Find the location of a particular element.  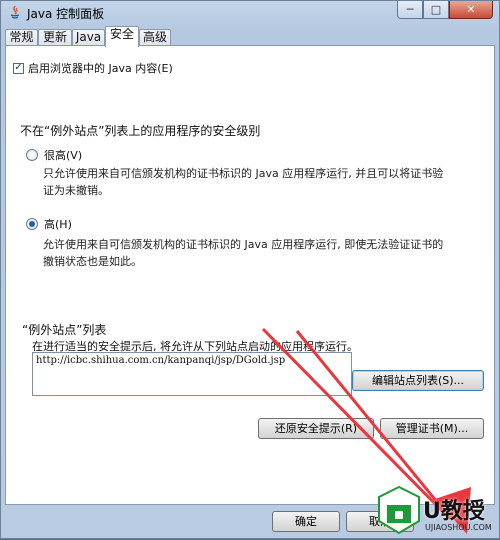

enable-java-checkbox: ✓ is located at coordinates (18, 68).